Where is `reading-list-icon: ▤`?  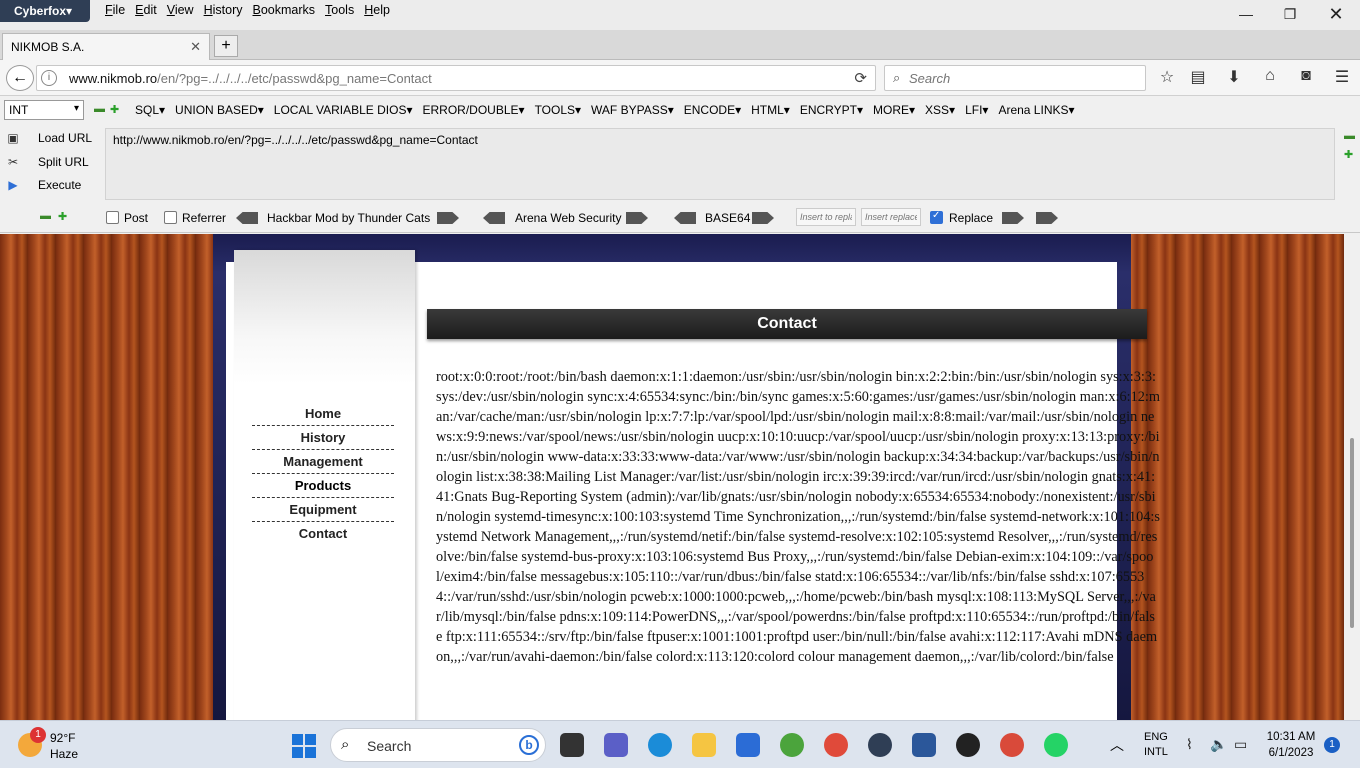
reading-list-icon: ▤ is located at coordinates (1198, 78).